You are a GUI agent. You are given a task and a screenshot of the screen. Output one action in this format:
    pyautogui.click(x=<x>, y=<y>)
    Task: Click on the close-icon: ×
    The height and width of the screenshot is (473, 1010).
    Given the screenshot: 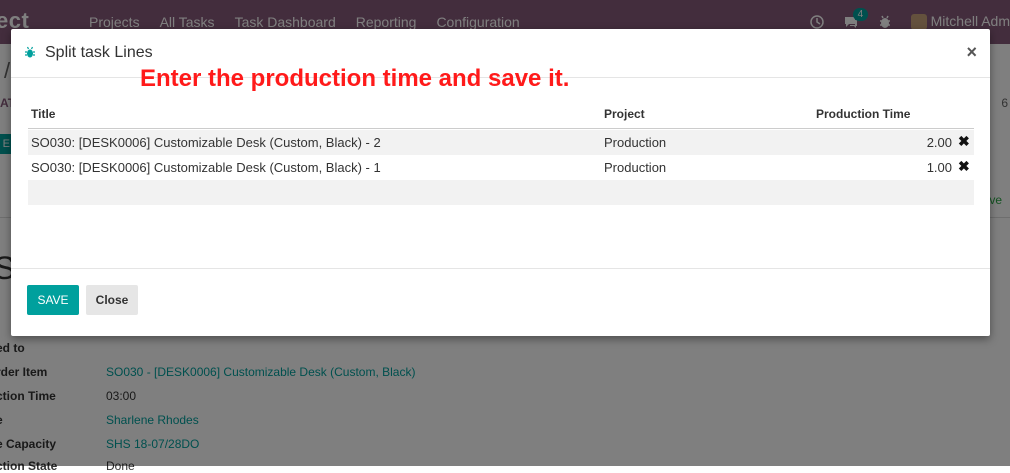 What is the action you would take?
    pyautogui.click(x=971, y=52)
    